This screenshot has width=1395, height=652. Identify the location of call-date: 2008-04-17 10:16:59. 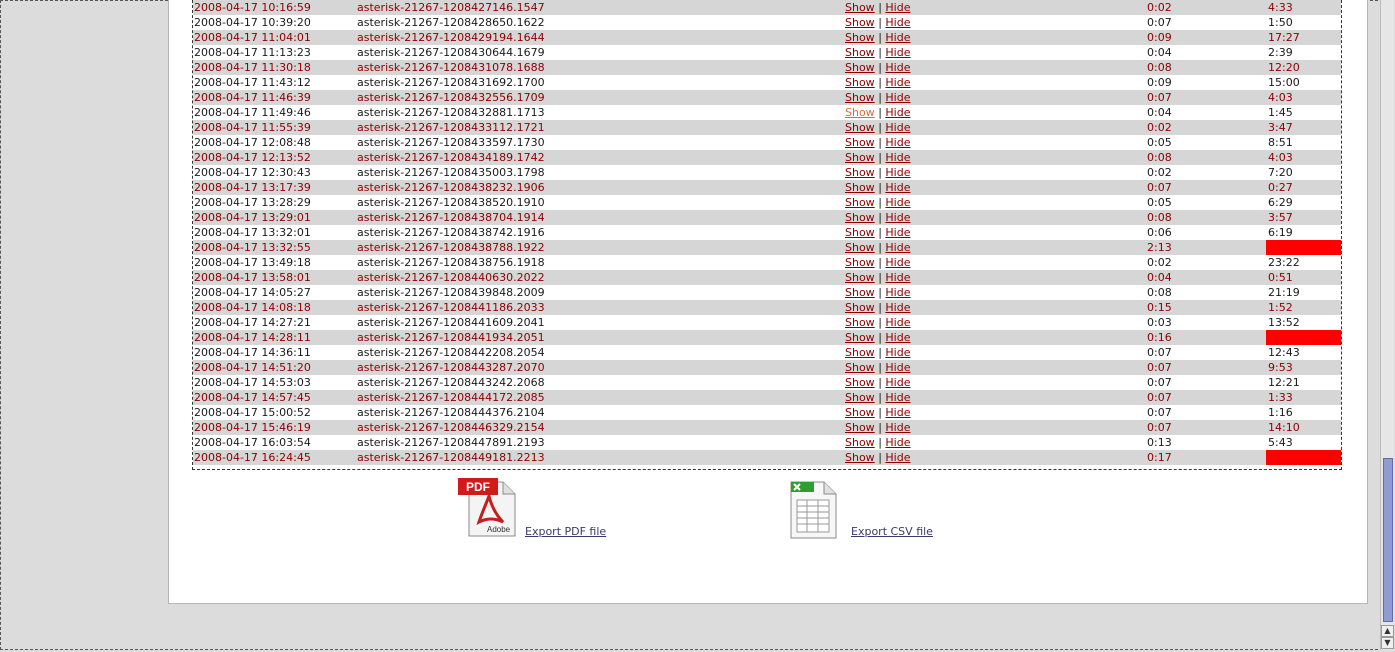
(252, 7).